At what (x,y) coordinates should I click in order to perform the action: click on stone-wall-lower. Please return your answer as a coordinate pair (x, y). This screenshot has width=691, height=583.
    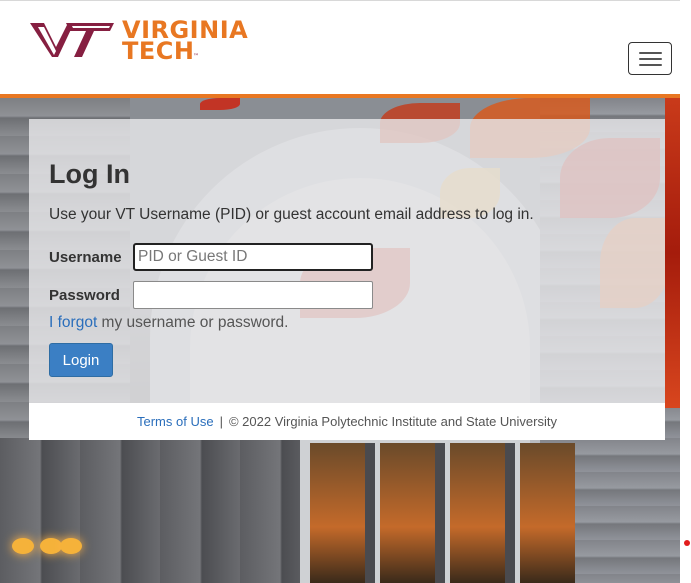
    Looking at the image, I should click on (150, 510).